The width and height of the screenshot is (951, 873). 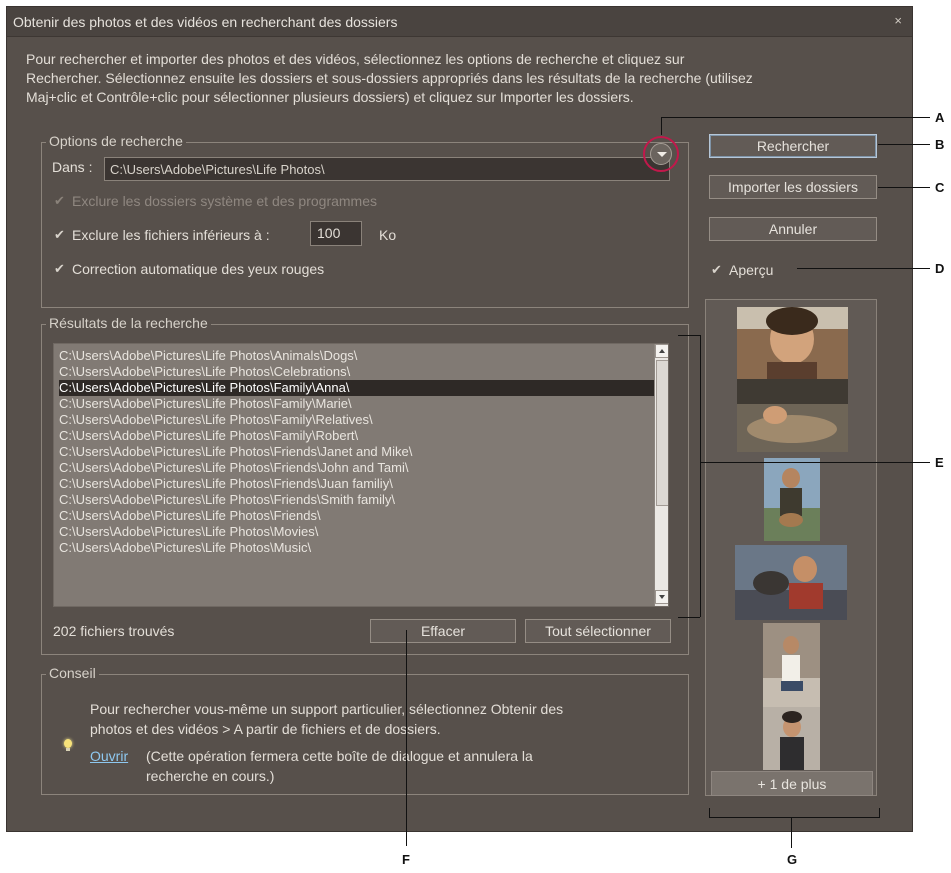 I want to click on callout-label-d: D, so click(x=940, y=268).